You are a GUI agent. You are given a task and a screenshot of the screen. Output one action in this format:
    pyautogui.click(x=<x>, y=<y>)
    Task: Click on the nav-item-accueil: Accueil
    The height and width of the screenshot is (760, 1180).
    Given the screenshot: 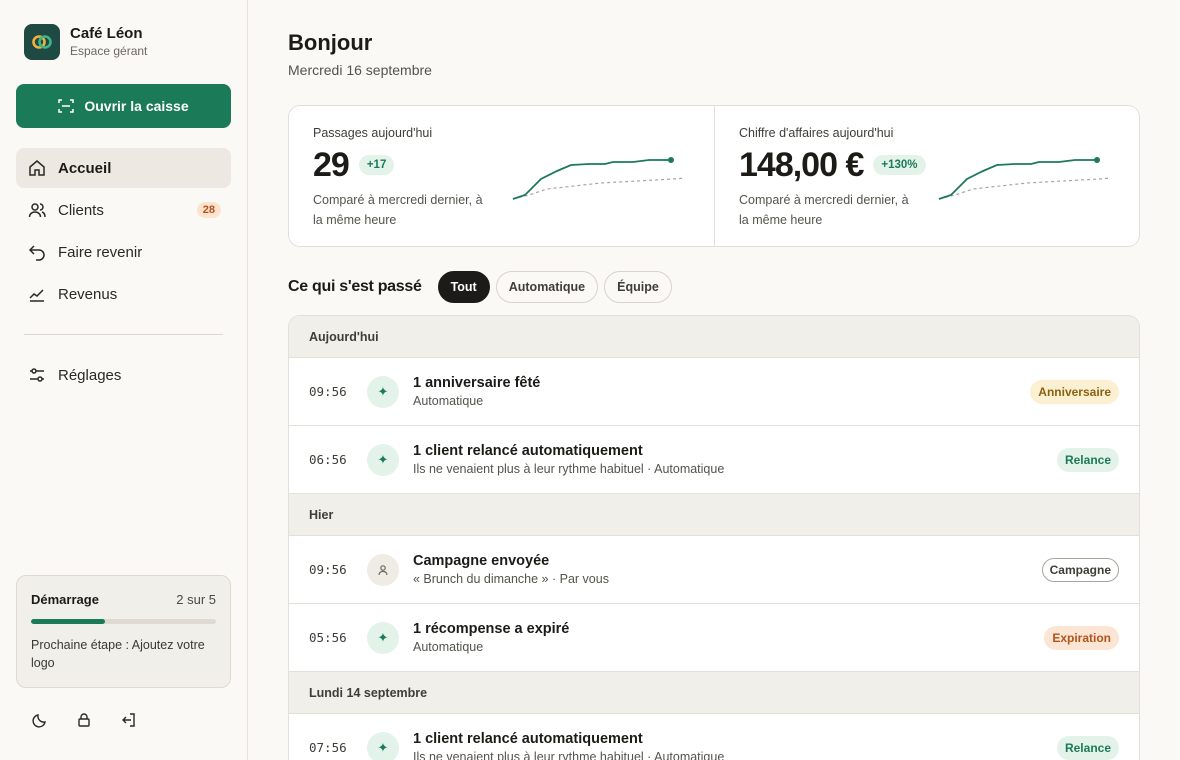 What is the action you would take?
    pyautogui.click(x=123, y=168)
    